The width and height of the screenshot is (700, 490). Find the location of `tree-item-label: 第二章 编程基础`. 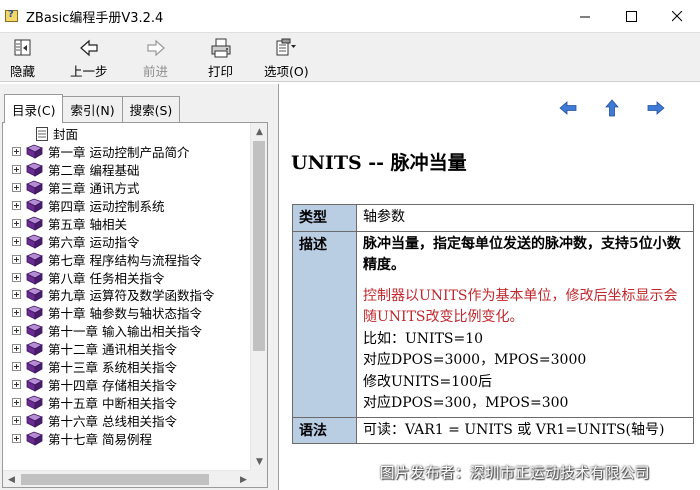

tree-item-label: 第二章 编程基础 is located at coordinates (94, 171).